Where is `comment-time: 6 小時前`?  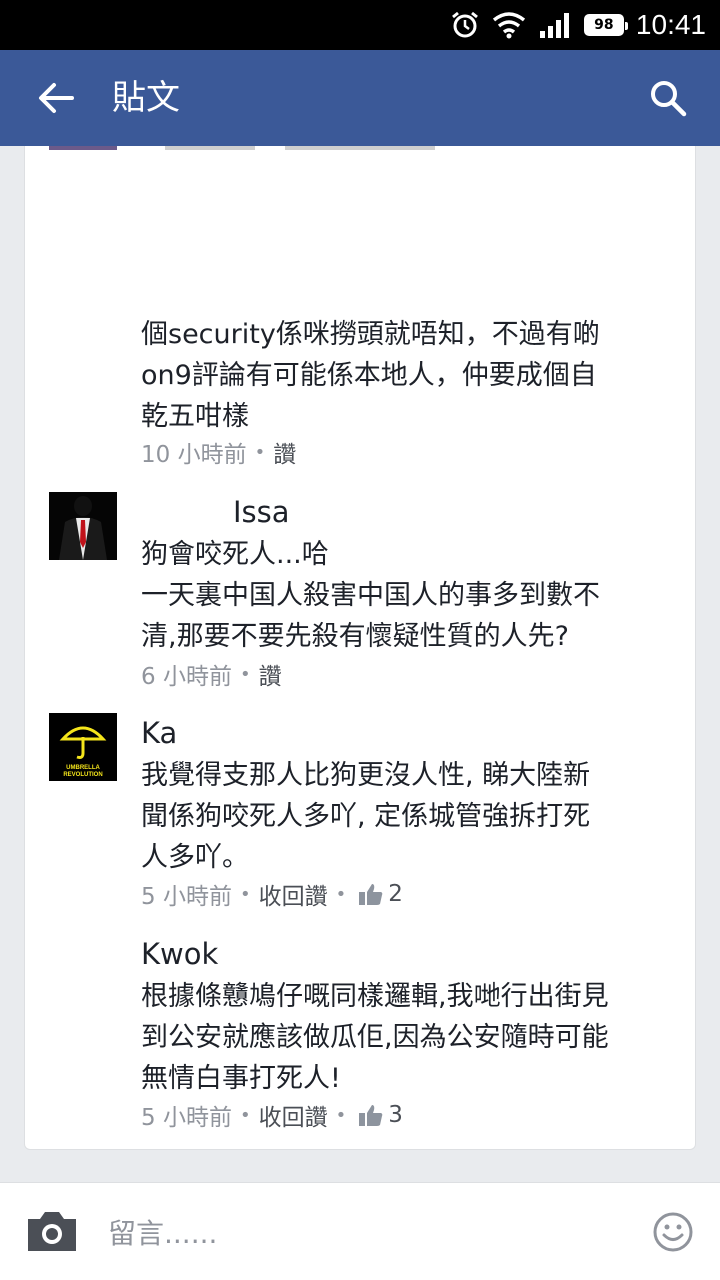 comment-time: 6 小時前 is located at coordinates (186, 677).